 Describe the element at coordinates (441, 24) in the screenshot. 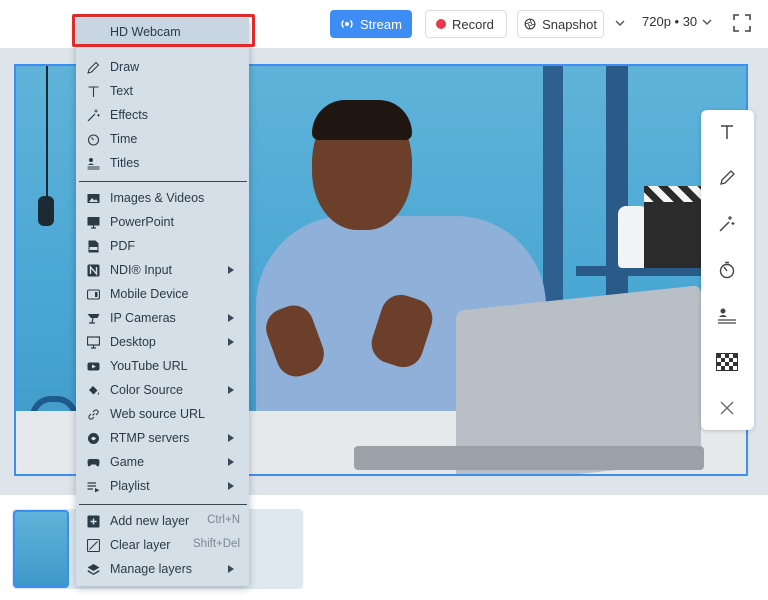

I see `record-dot-icon` at that location.